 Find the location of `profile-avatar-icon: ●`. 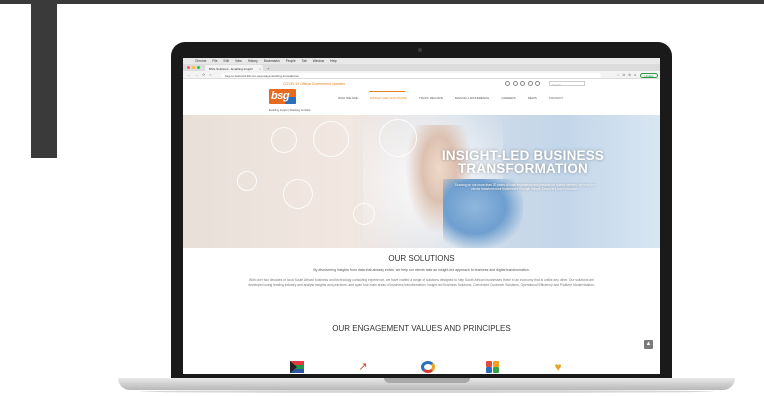

profile-avatar-icon: ● is located at coordinates (635, 75).